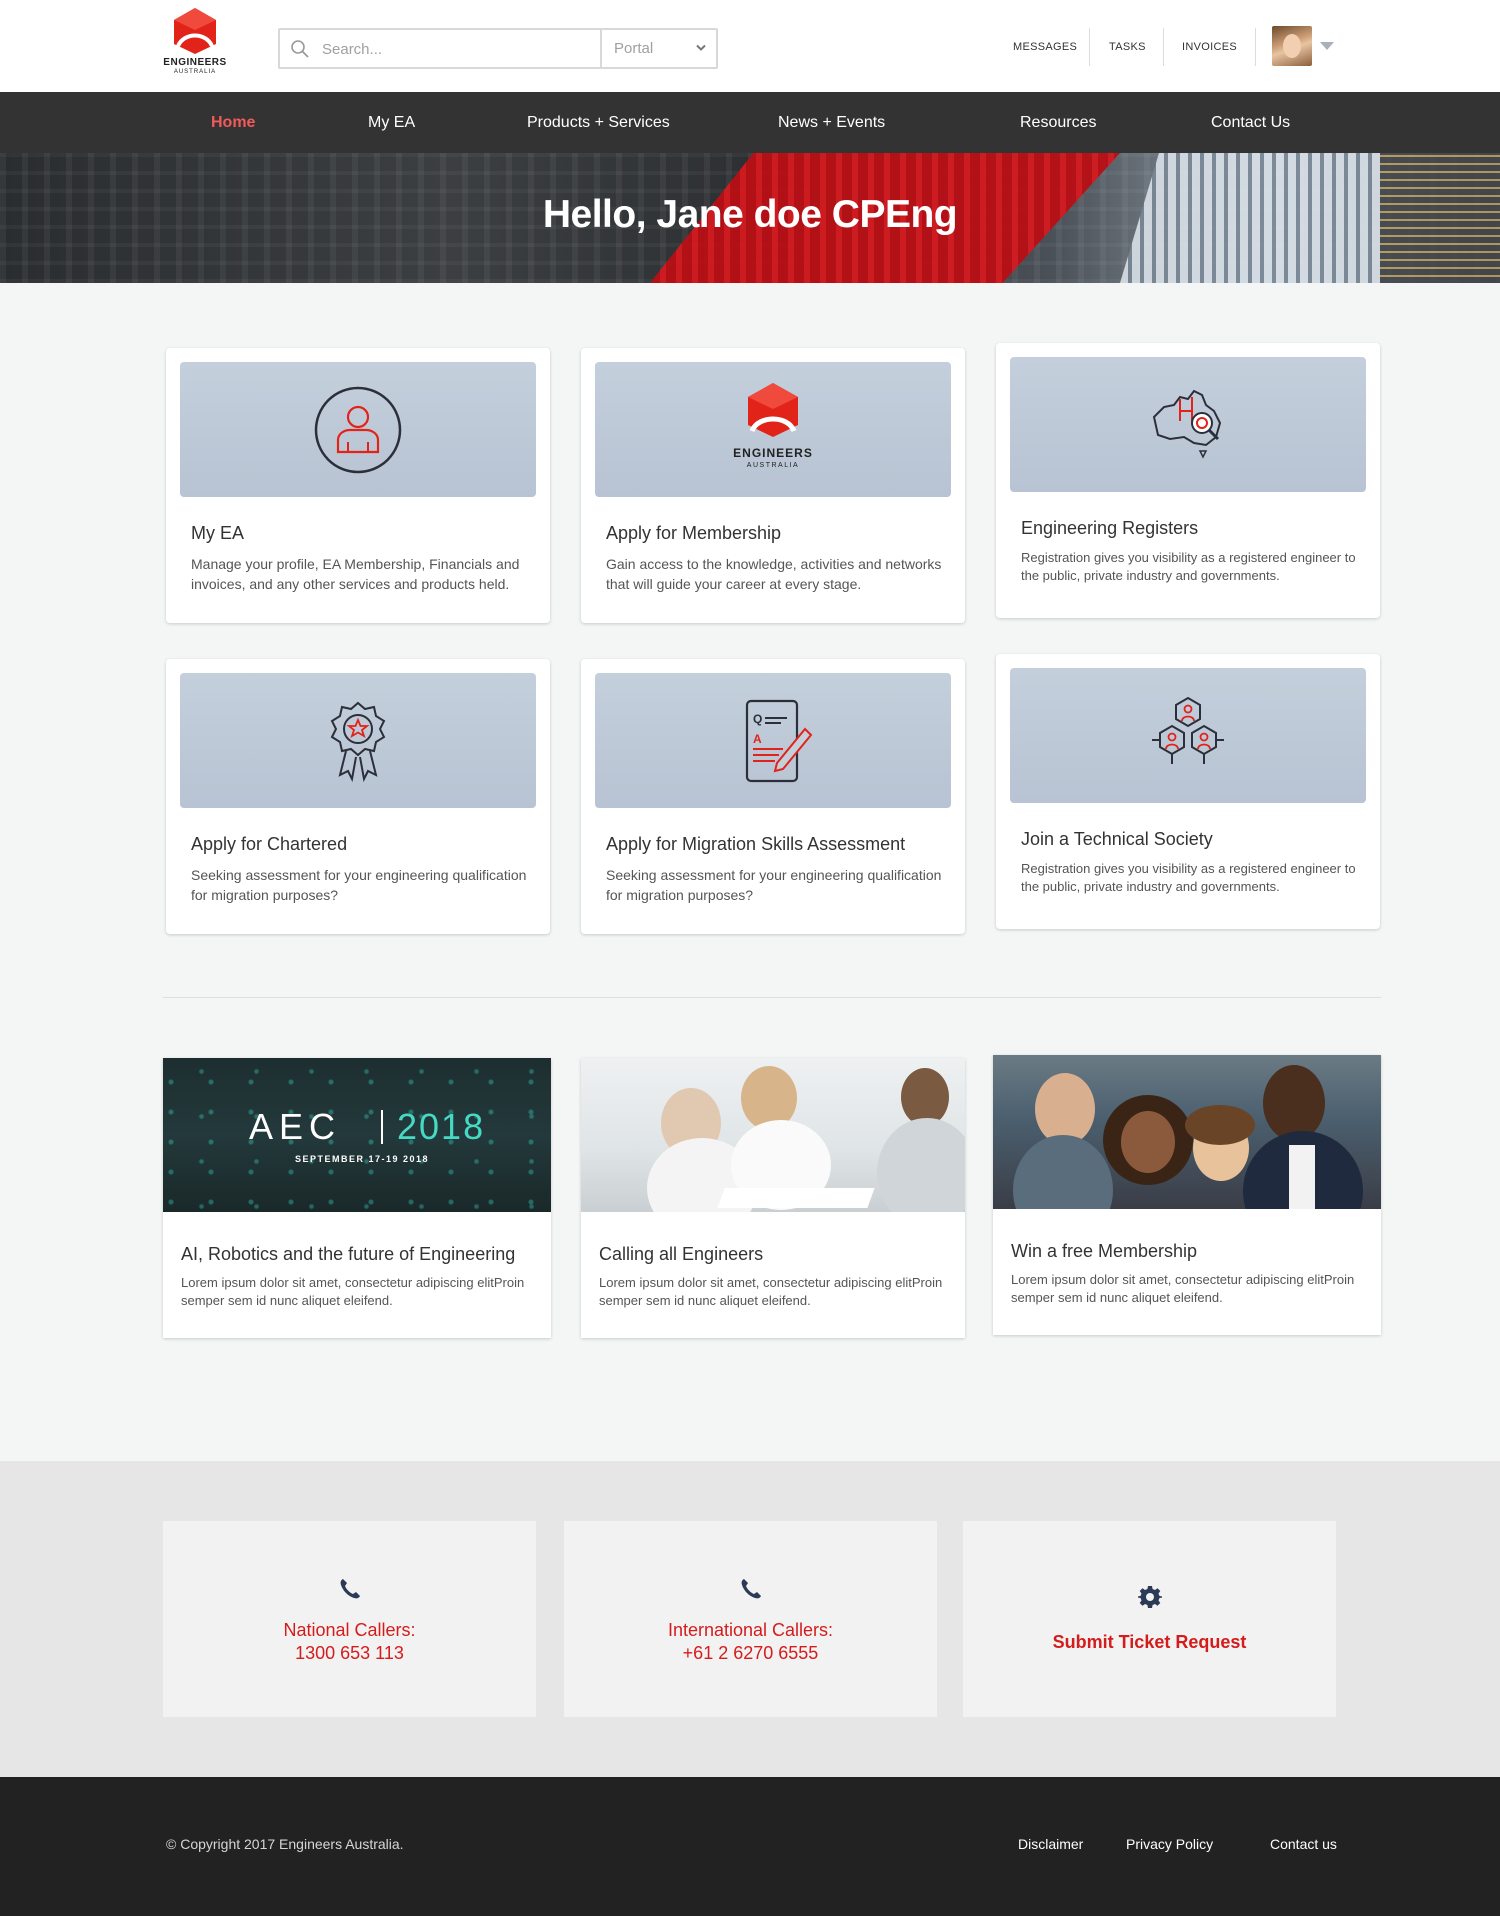 Image resolution: width=1500 pixels, height=1916 pixels. What do you see at coordinates (362, 1159) in the screenshot?
I see `aec-banner-date: SEPTEMBER 17-19 2018` at bounding box center [362, 1159].